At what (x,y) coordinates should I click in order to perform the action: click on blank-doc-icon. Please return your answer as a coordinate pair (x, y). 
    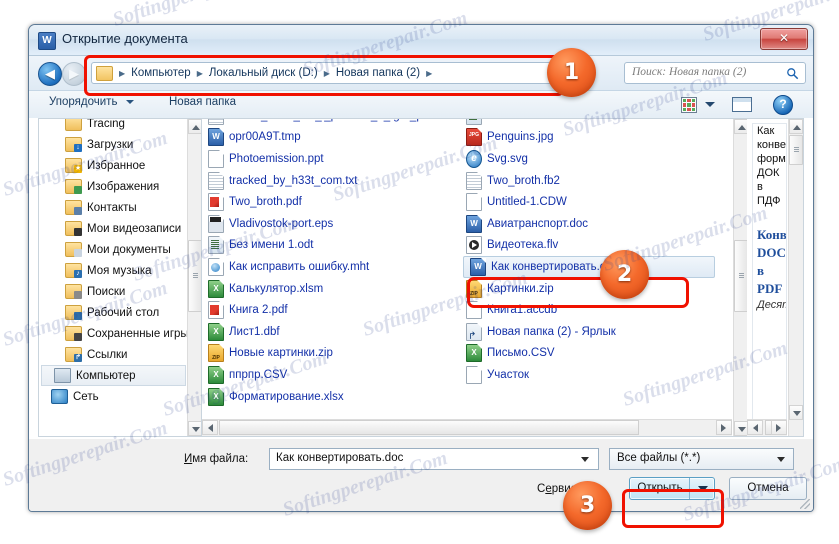
    Looking at the image, I should click on (216, 158).